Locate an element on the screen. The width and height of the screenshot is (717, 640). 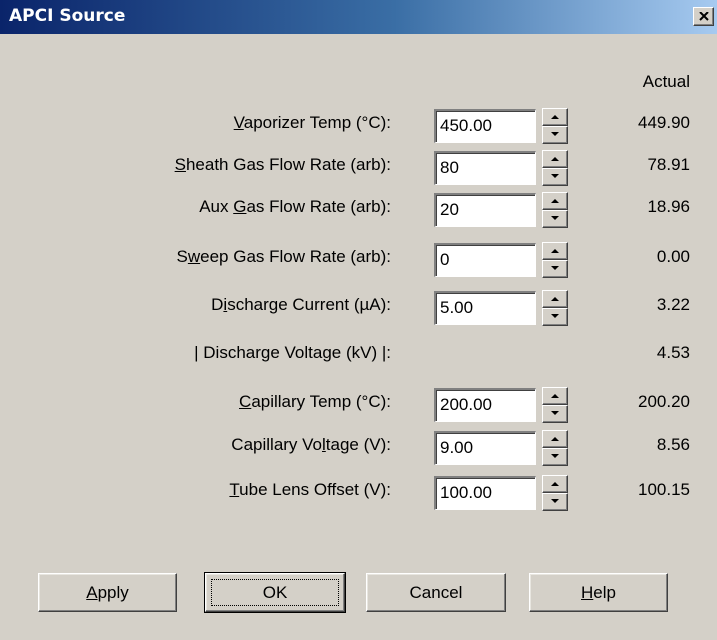
tube-lens-offset-field is located at coordinates (485, 493).